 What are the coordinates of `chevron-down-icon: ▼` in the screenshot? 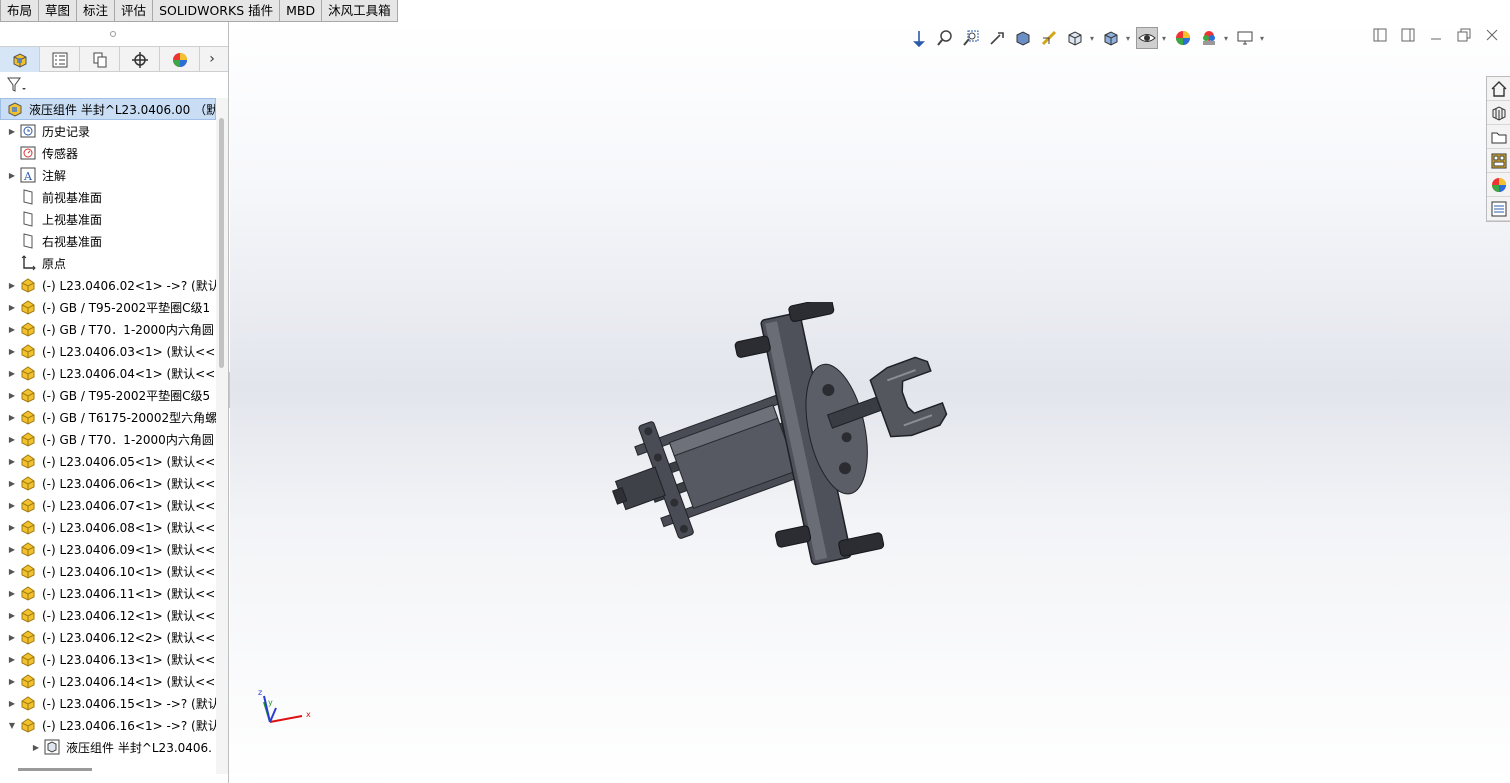 It's located at (12, 725).